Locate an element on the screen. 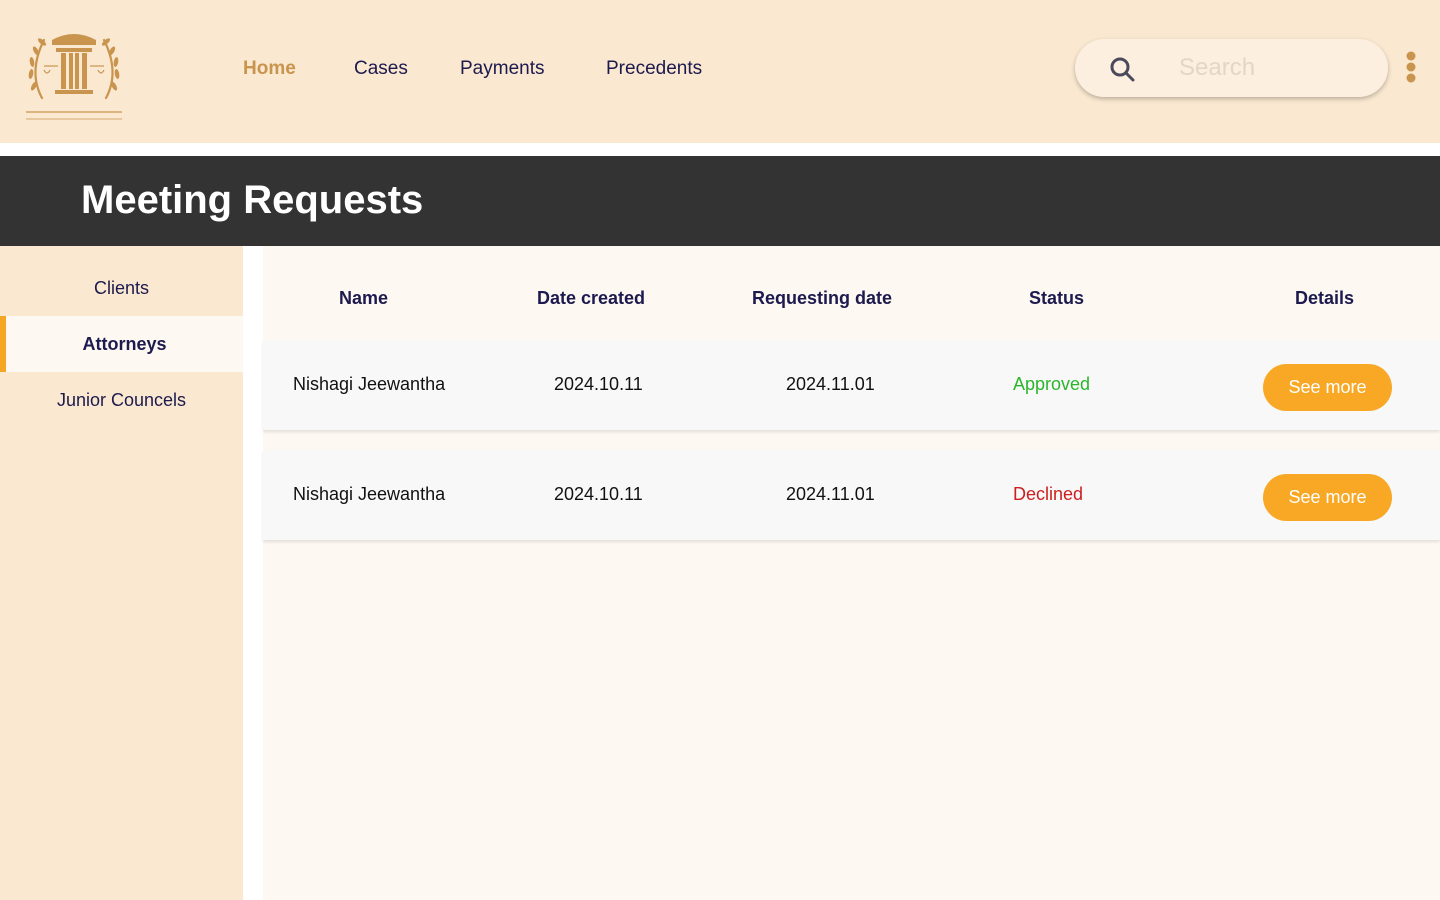 The image size is (1440, 900). page-title: Meeting Requests is located at coordinates (252, 200).